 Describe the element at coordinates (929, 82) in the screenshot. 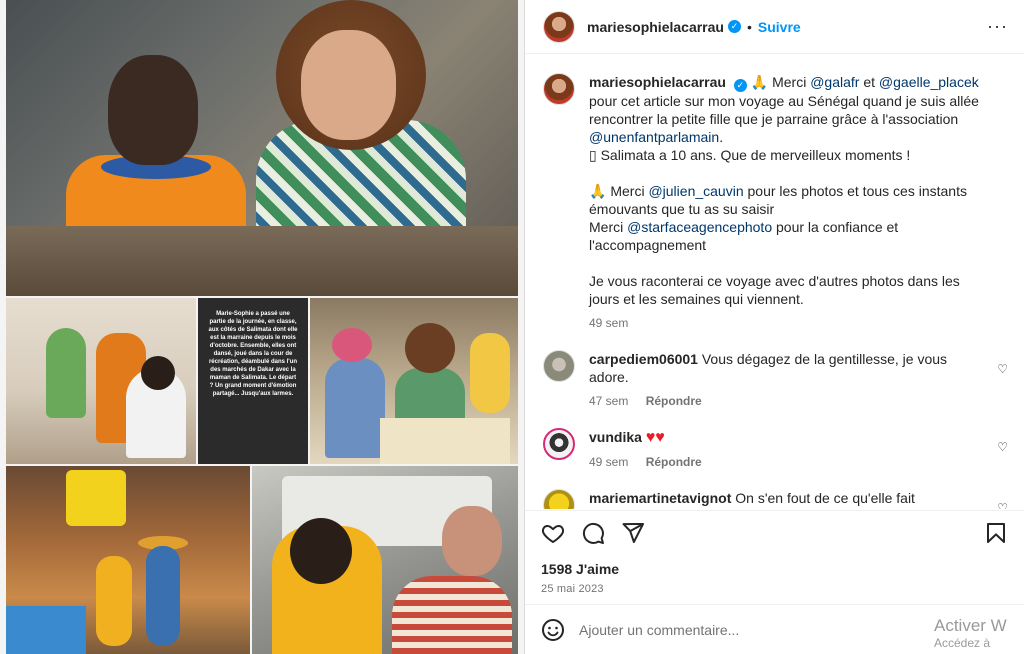

I see `mention-link: @gaelle_placek` at that location.